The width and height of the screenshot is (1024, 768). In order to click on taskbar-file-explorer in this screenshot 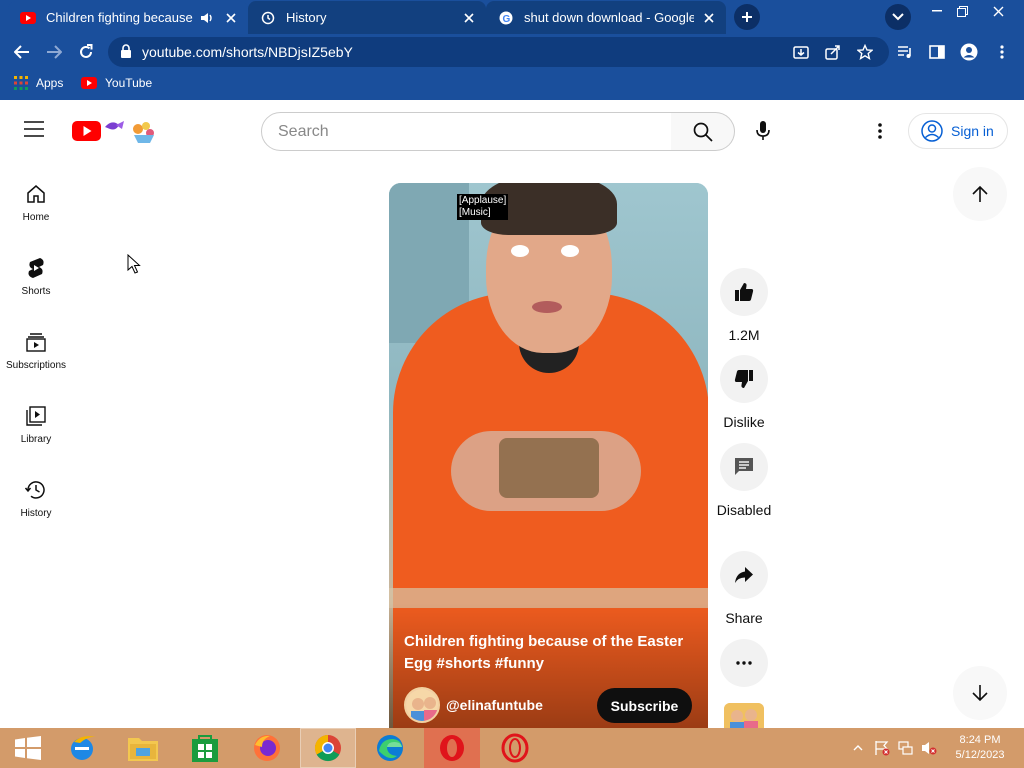, I will do `click(143, 748)`.